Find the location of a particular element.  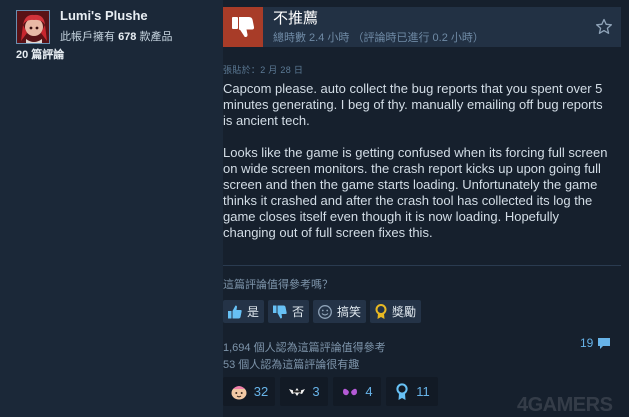

award-medal: 11 is located at coordinates (412, 391).